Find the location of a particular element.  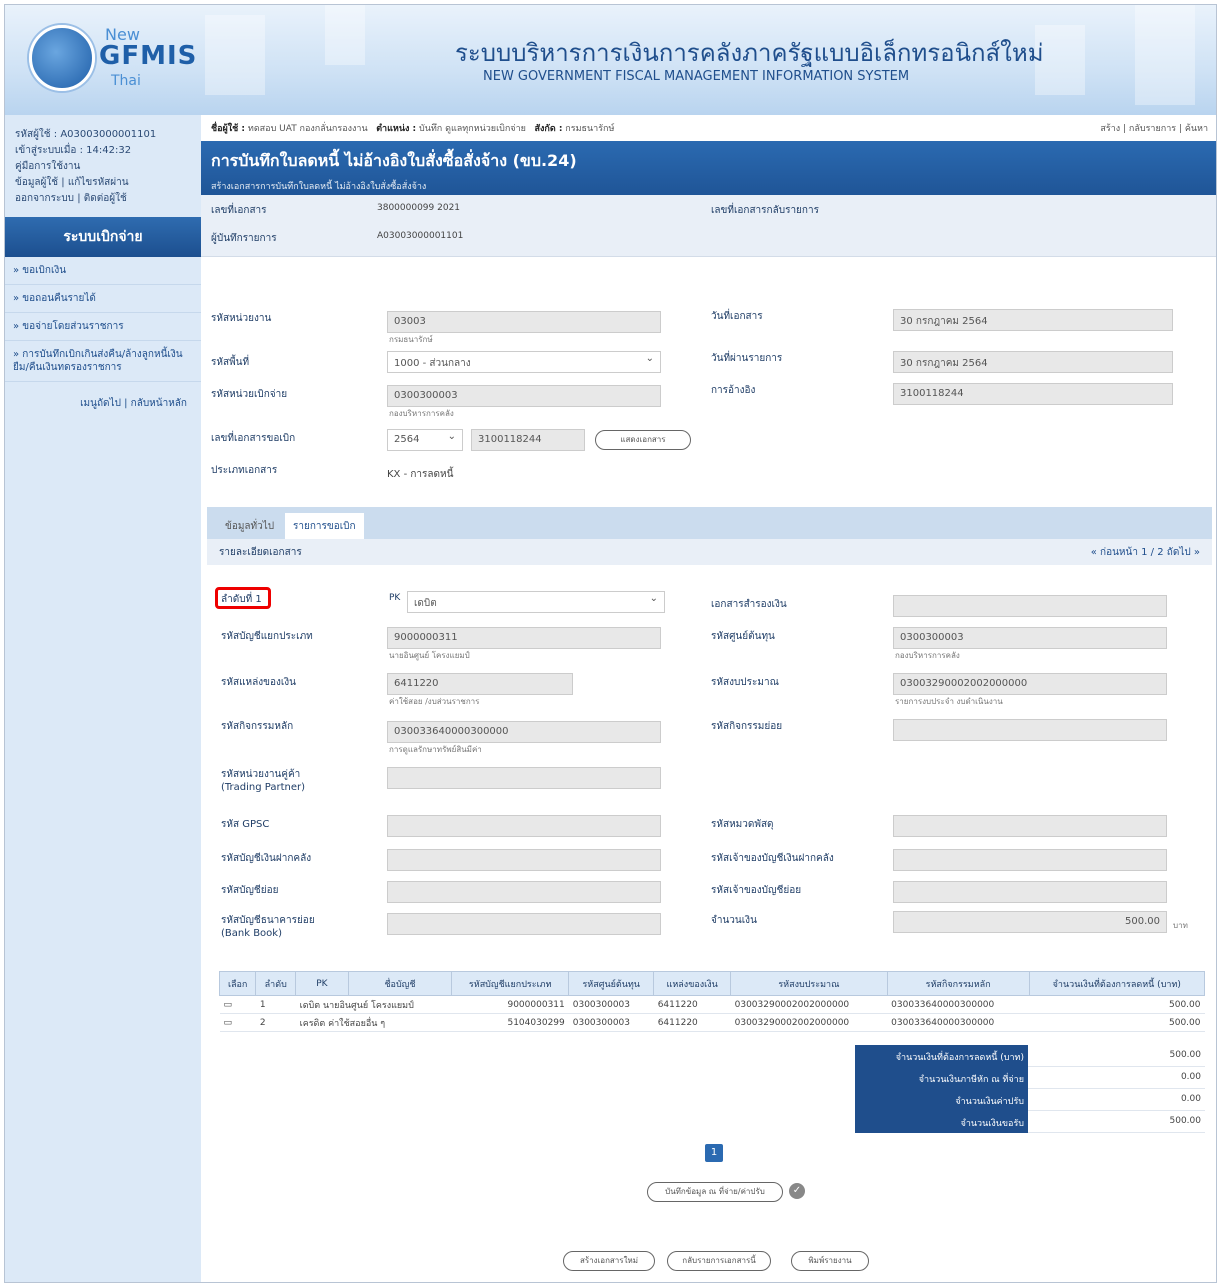

tabs: ข้อมูลทั่วไป รายการขอเบิก is located at coordinates (709, 523).